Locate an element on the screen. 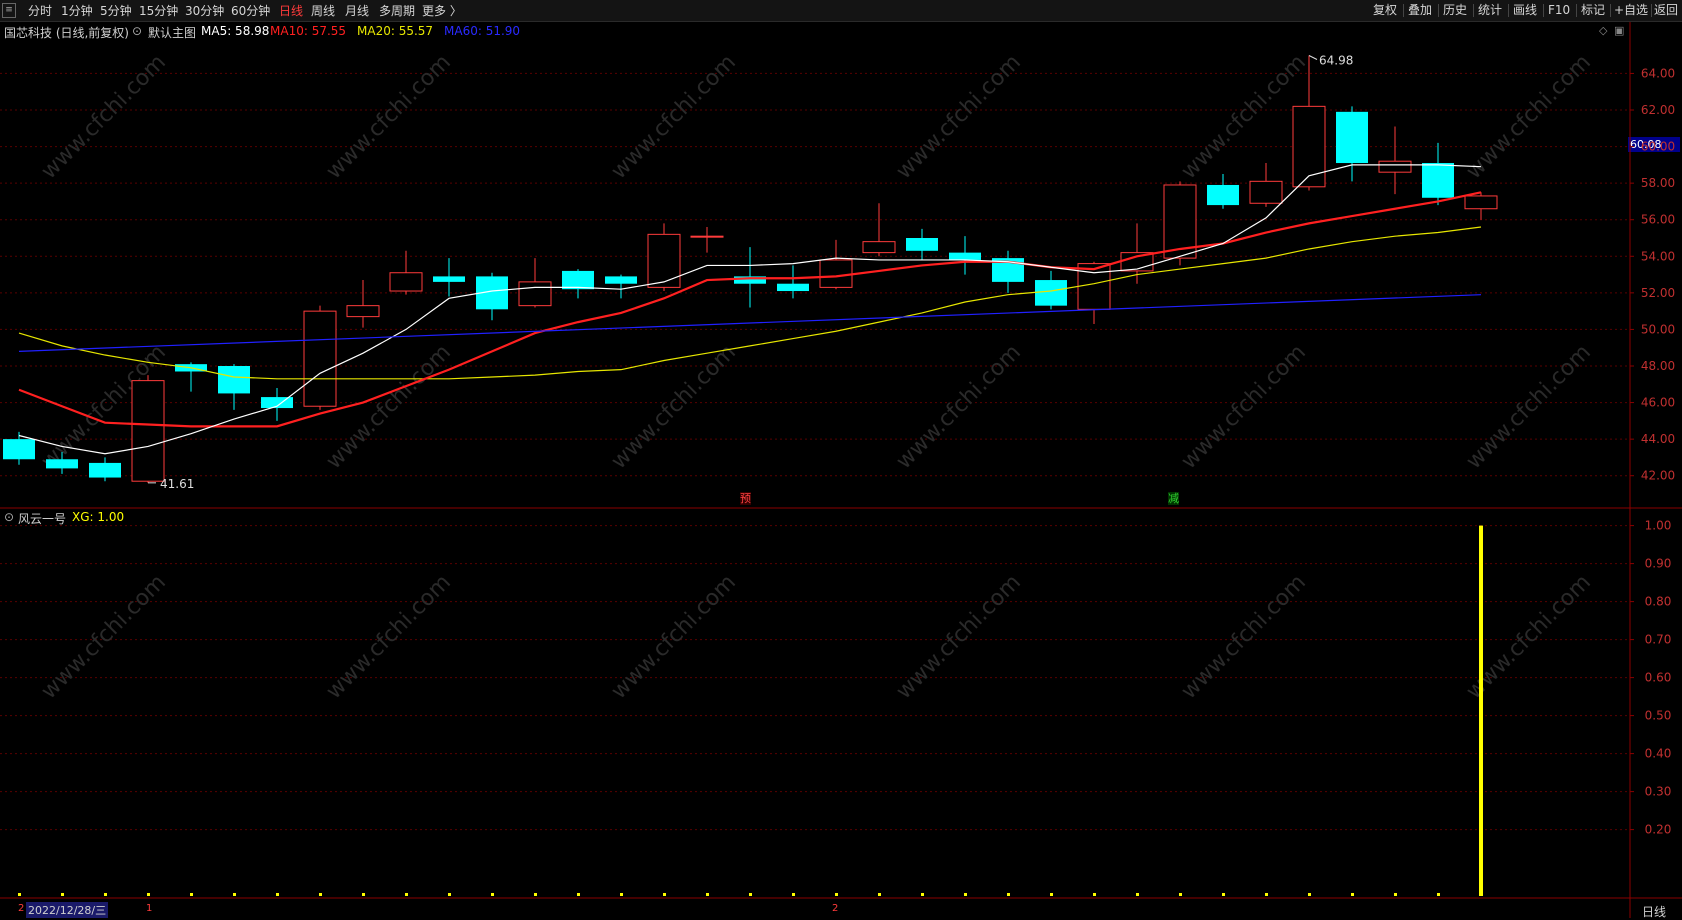 This screenshot has width=1682, height=920. y-tick-label: 0.20 is located at coordinates (1658, 830).